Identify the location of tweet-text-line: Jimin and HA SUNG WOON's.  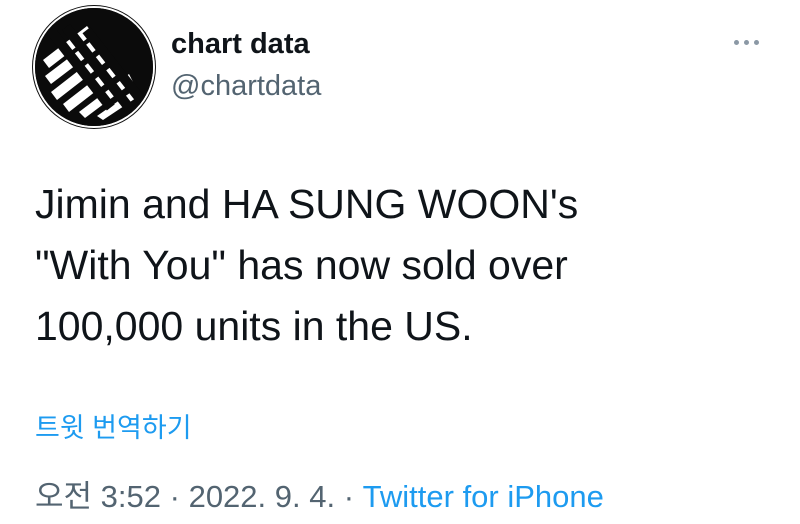
(307, 204).